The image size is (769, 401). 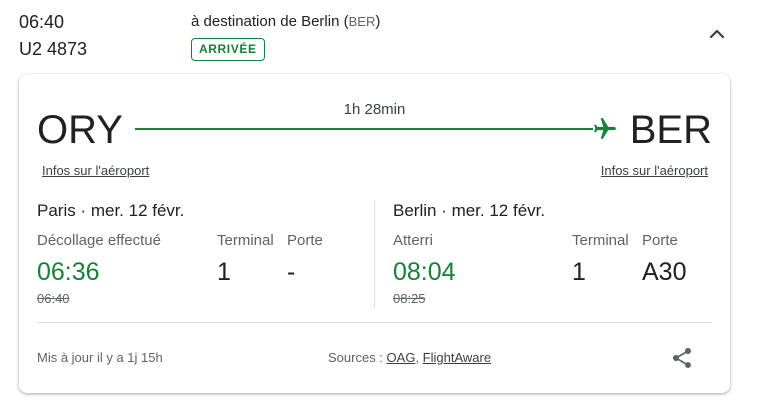 What do you see at coordinates (660, 240) in the screenshot?
I see `arrival-gate-label: Porte` at bounding box center [660, 240].